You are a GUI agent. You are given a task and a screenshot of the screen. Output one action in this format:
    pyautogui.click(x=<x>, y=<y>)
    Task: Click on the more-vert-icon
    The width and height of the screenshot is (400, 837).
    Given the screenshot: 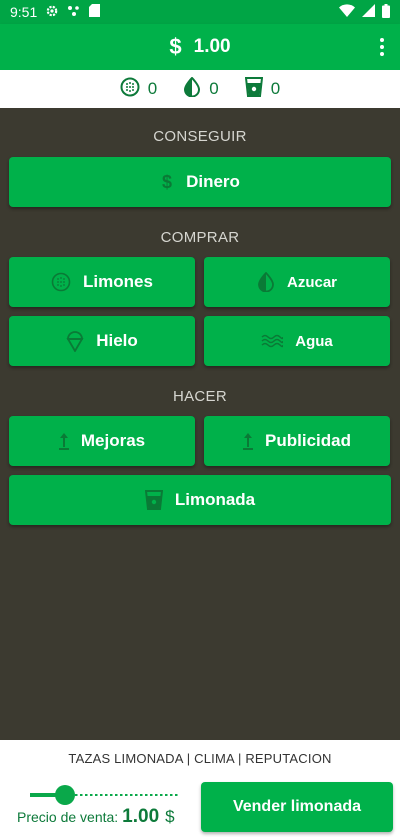 What is the action you would take?
    pyautogui.click(x=382, y=47)
    